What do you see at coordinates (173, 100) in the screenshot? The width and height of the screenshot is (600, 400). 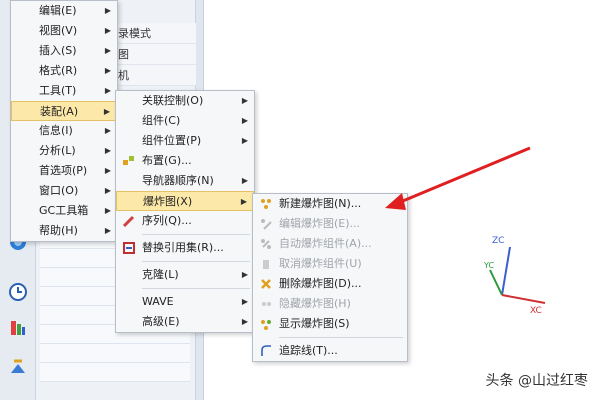 I see `menu-item-label: 关联控制(O)` at bounding box center [173, 100].